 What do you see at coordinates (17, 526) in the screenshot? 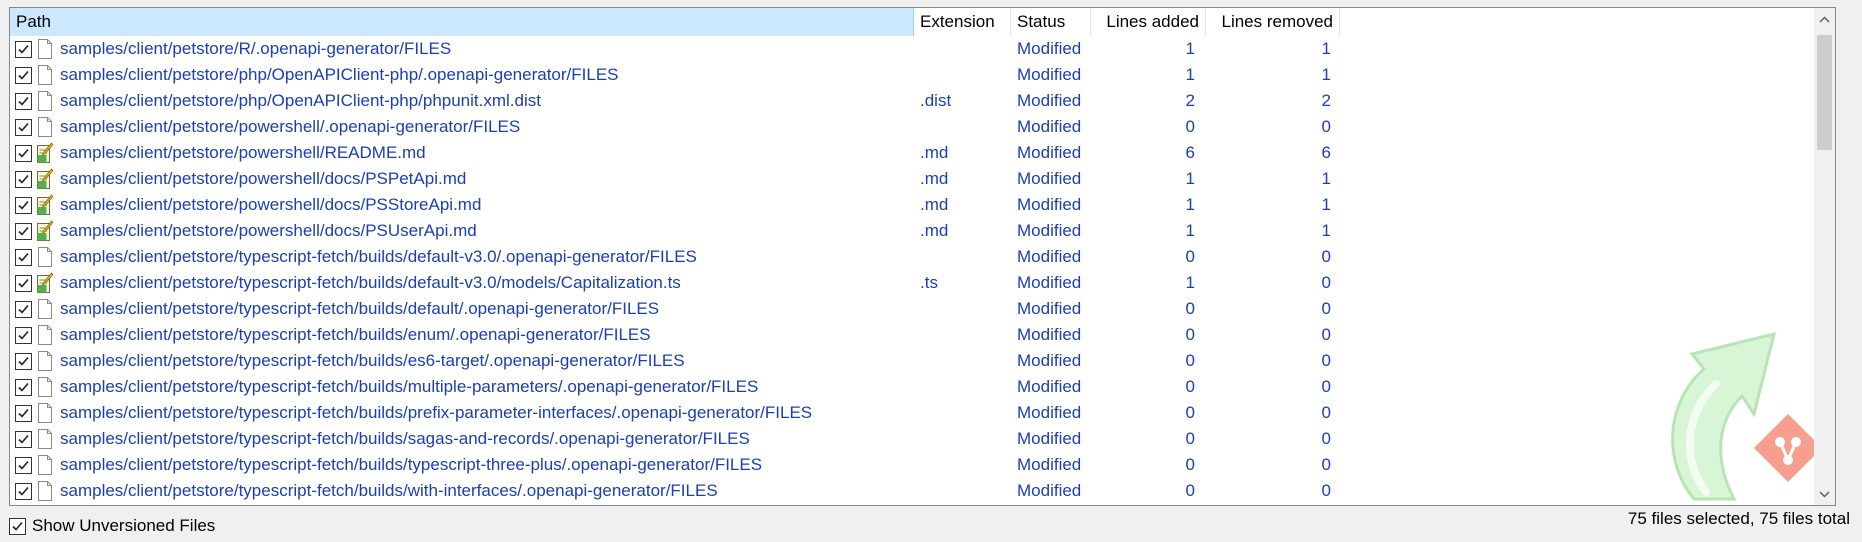
I see `show-unversioned-checkbox` at bounding box center [17, 526].